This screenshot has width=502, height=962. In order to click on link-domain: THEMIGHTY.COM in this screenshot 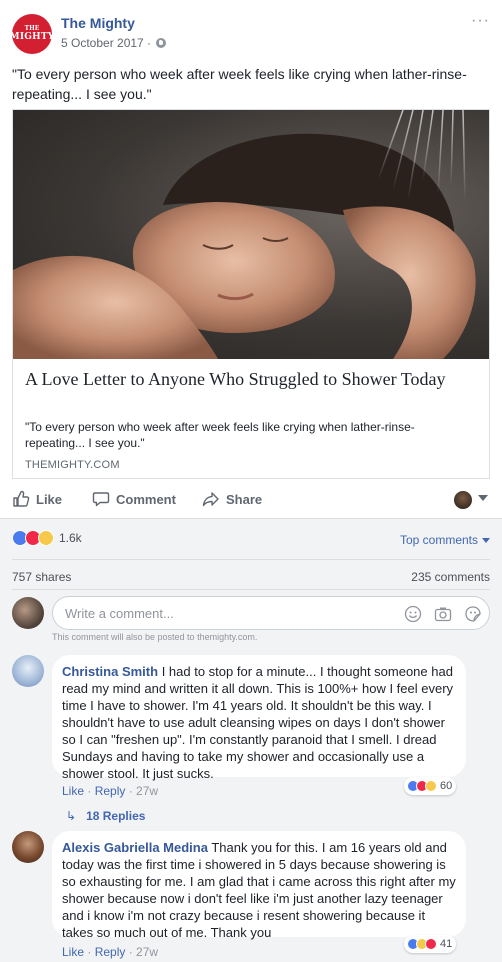, I will do `click(72, 465)`.